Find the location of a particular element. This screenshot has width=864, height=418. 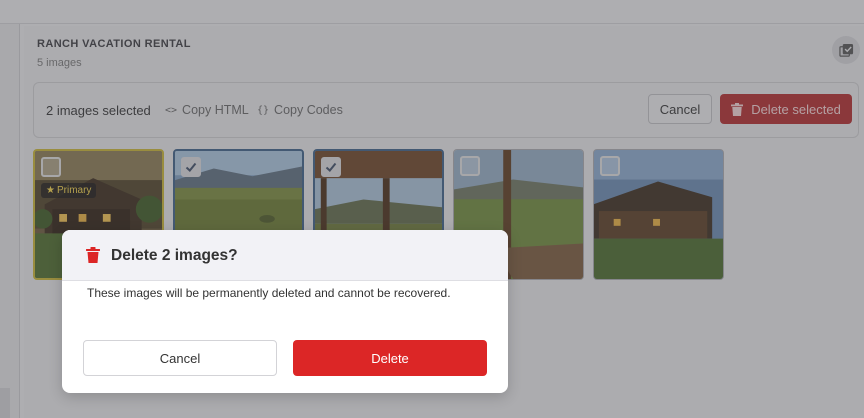

dialog-title: Delete 2 images? is located at coordinates (174, 255).